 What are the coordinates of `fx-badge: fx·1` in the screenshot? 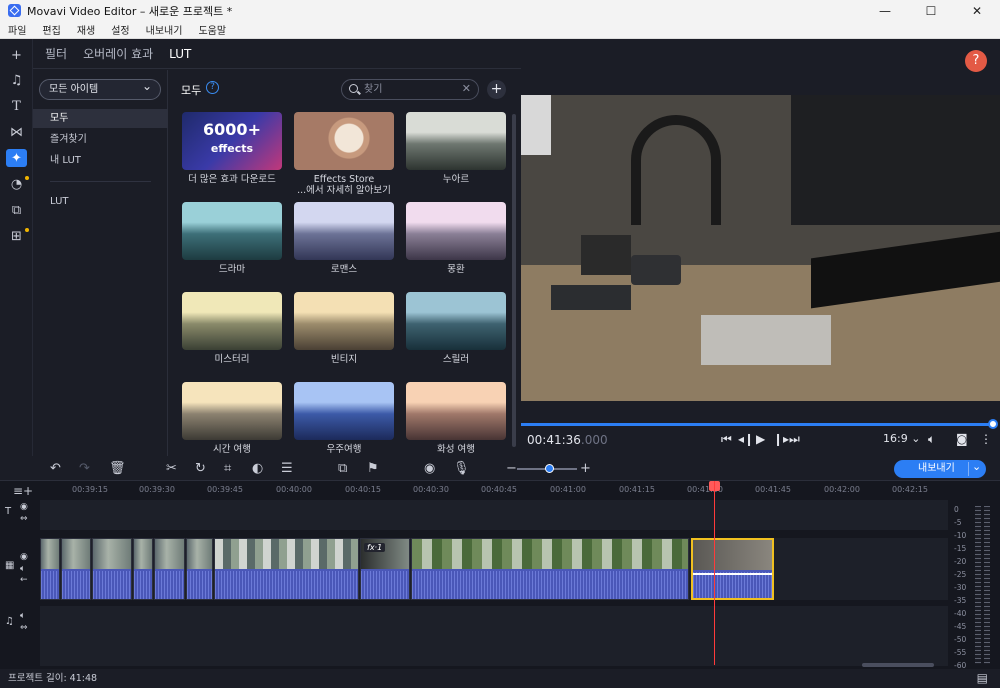 It's located at (375, 547).